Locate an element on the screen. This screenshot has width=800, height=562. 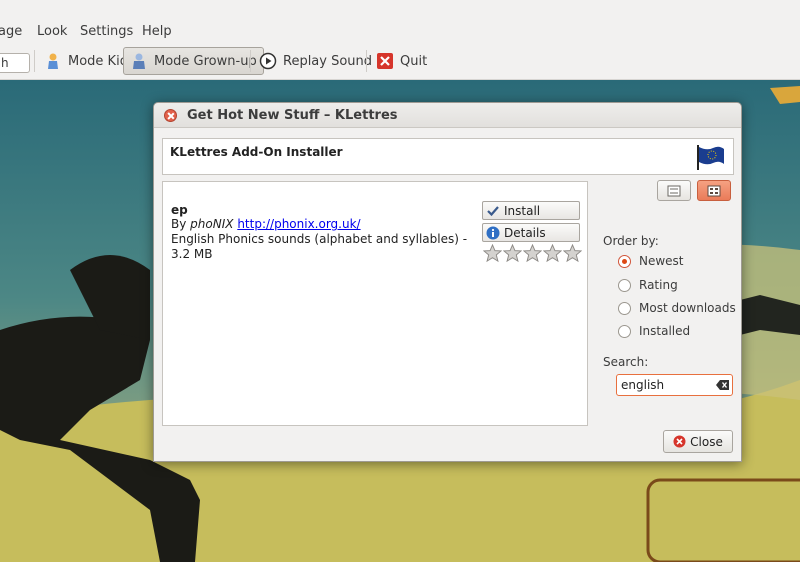
installer-header: KLettres Add-On Installer is located at coordinates (448, 156).